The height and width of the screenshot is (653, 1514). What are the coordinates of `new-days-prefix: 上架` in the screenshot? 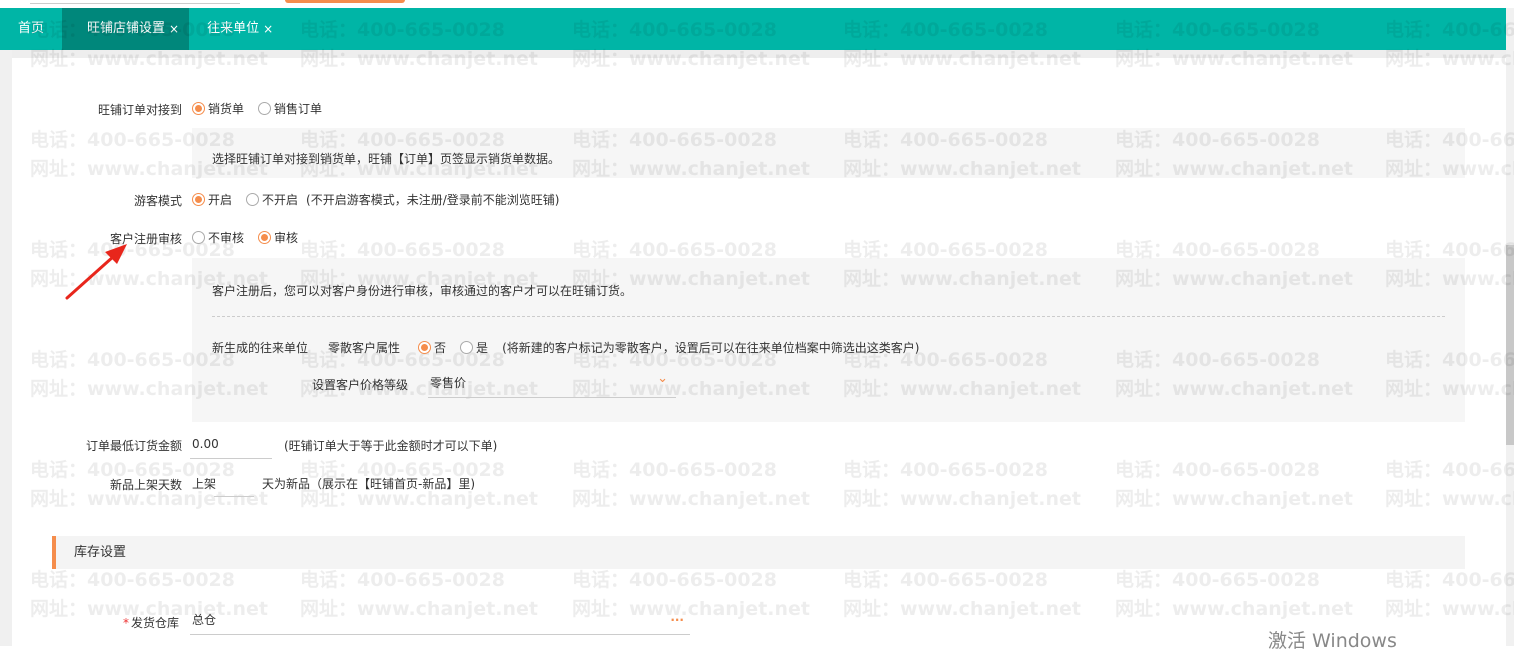 It's located at (204, 484).